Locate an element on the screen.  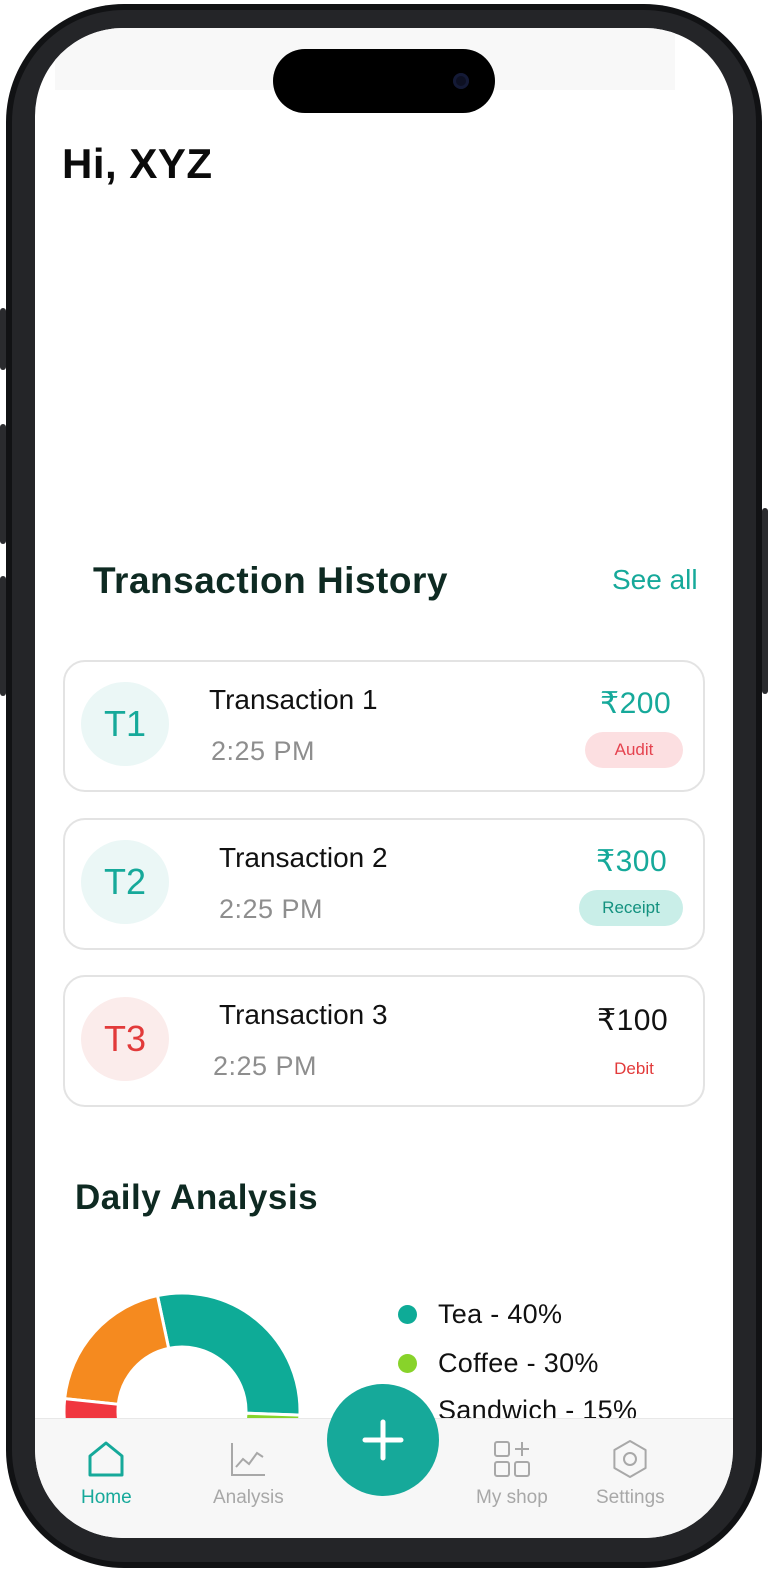
transaction-initials: T3 is located at coordinates (124, 1038).